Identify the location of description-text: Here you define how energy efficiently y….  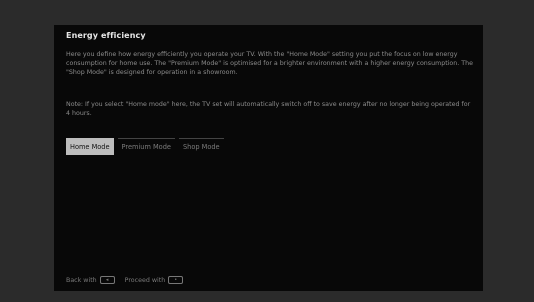
(269, 63).